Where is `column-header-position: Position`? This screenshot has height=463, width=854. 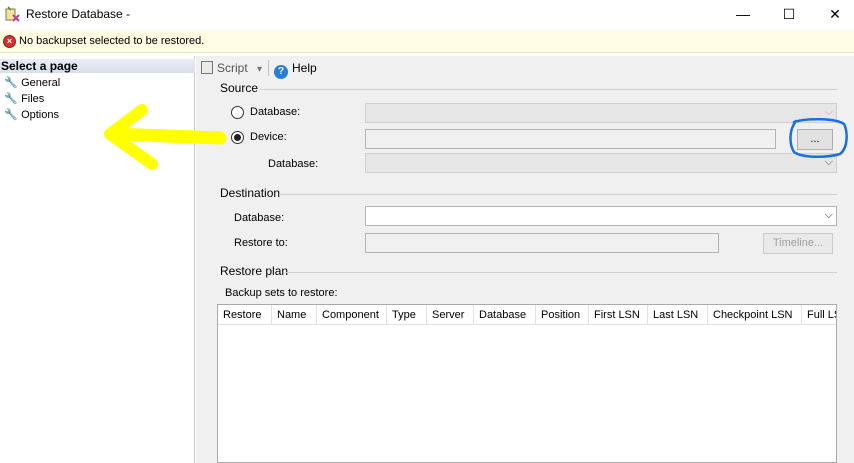 column-header-position: Position is located at coordinates (562, 314).